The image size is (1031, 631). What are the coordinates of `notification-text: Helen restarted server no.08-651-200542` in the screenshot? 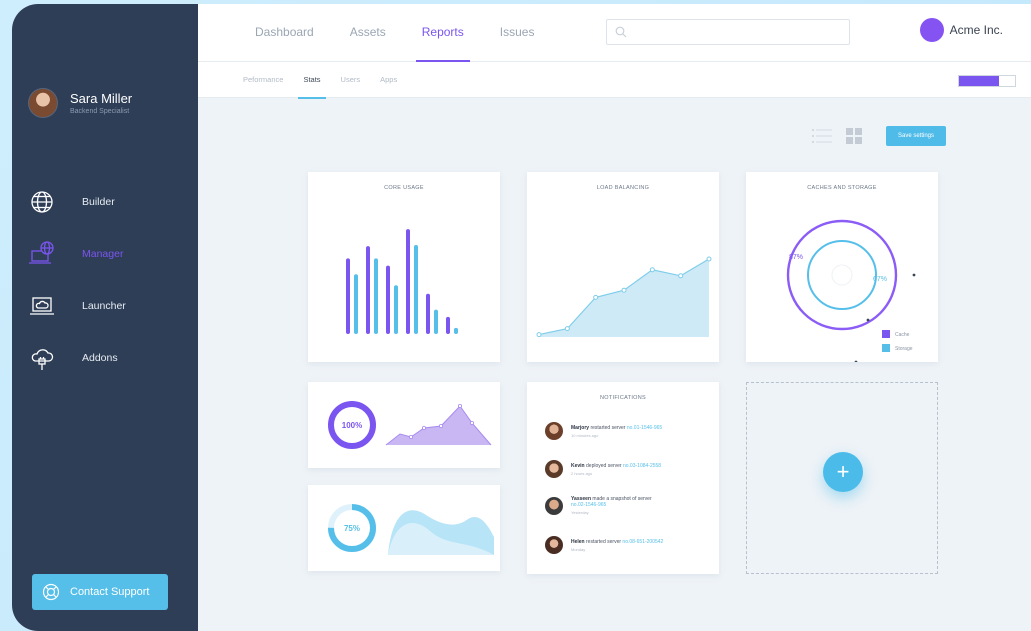 It's located at (617, 541).